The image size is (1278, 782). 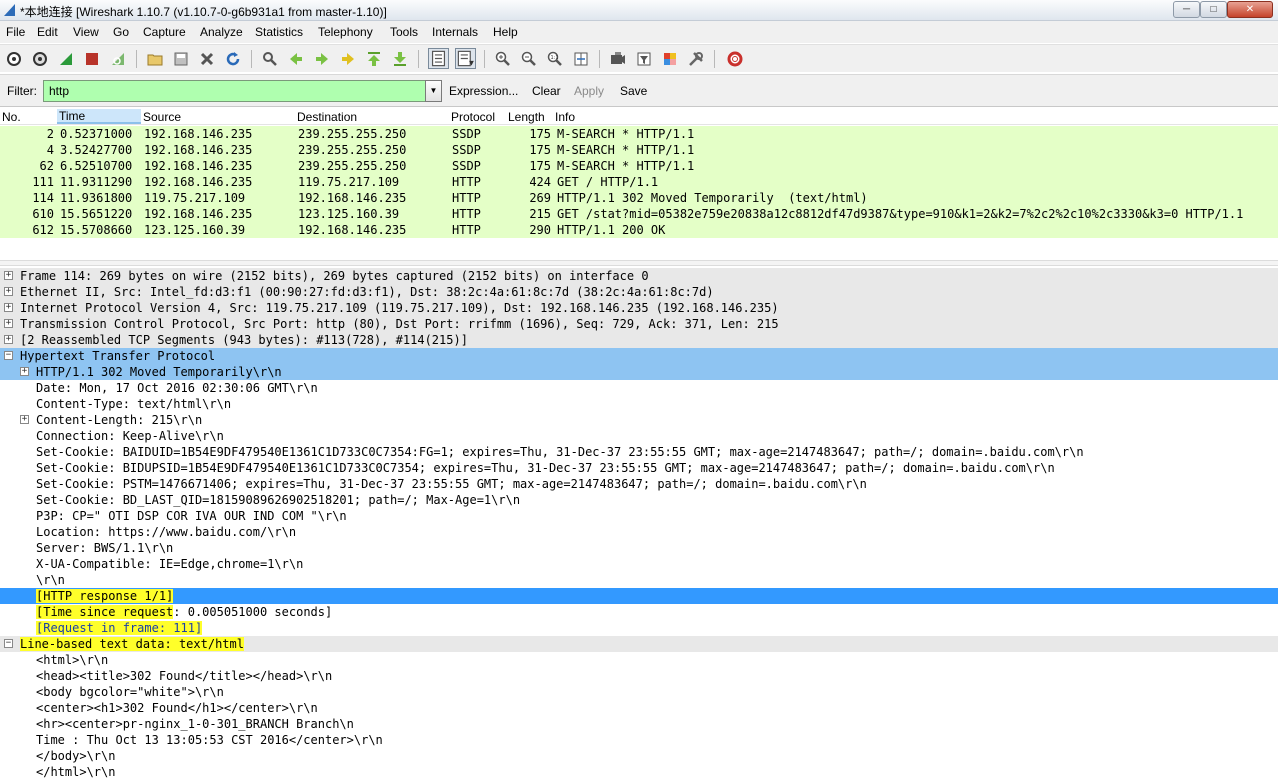 What do you see at coordinates (374, 59) in the screenshot?
I see `go-first-icon` at bounding box center [374, 59].